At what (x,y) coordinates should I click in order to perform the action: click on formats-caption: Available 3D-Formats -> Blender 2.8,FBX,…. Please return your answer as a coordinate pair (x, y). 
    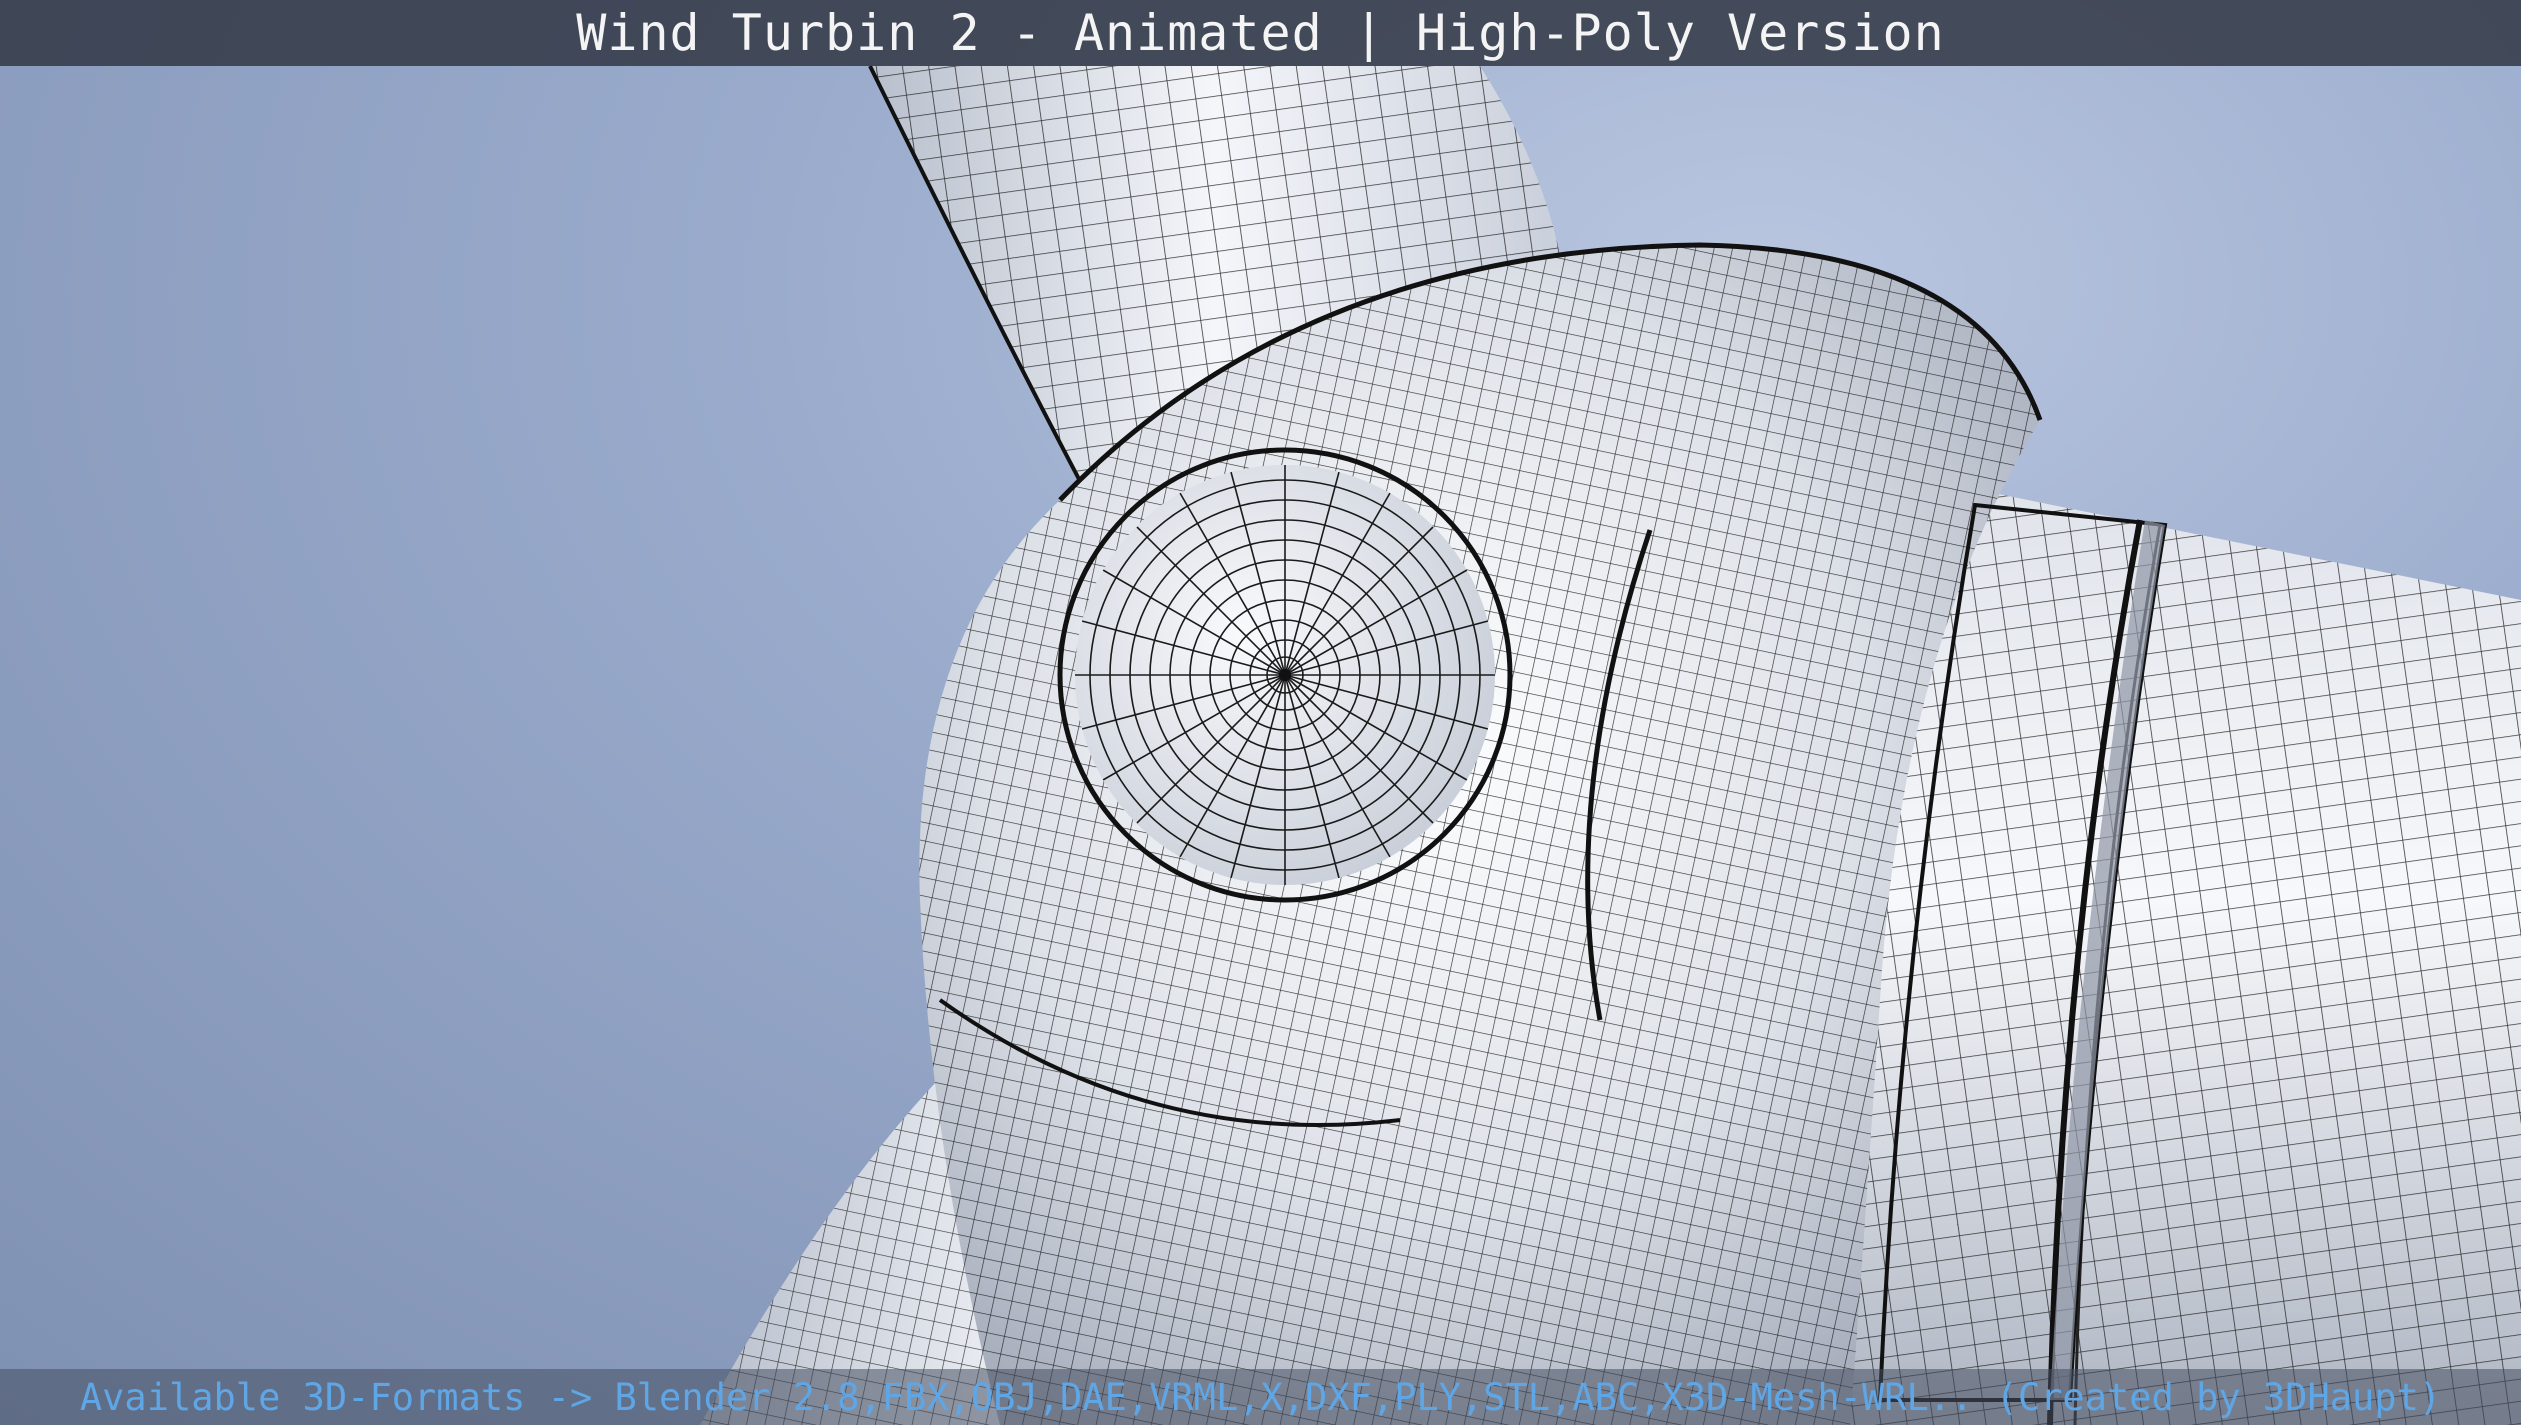
    Looking at the image, I should click on (1260, 1397).